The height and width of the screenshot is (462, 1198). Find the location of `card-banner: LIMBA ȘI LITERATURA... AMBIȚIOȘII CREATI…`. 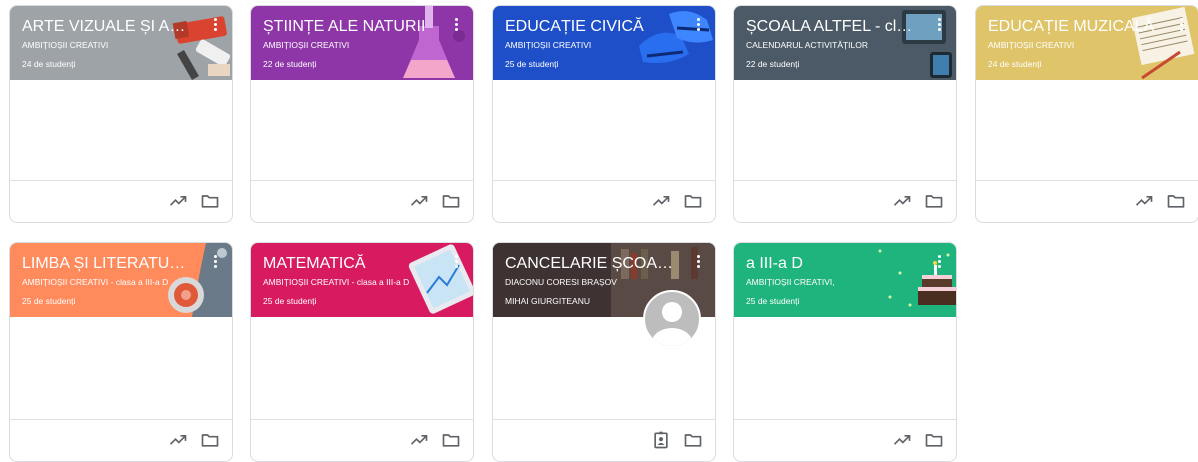

card-banner: LIMBA ȘI LITERATURA... AMBIȚIOȘII CREATI… is located at coordinates (121, 280).